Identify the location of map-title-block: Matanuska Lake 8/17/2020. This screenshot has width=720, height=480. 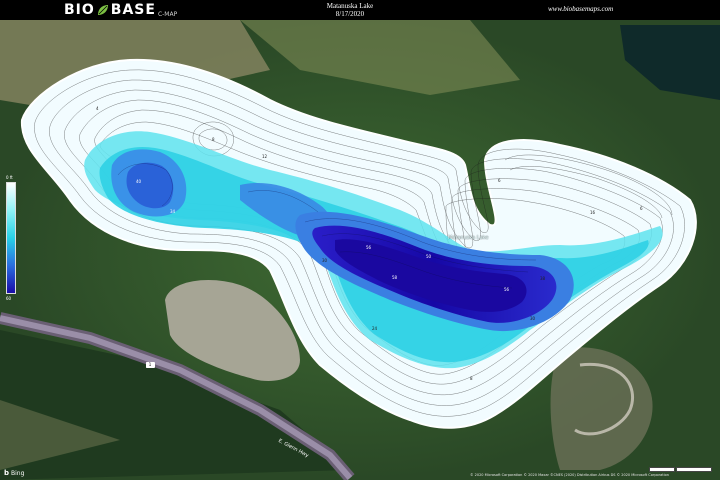
(350, 10).